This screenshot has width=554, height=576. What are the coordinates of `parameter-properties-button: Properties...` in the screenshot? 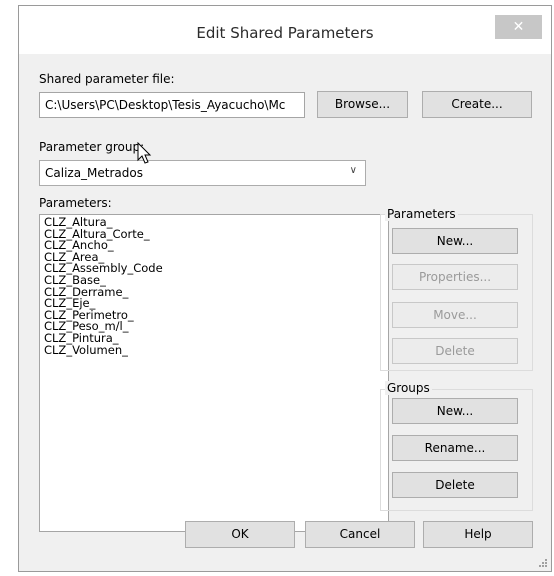 It's located at (455, 277).